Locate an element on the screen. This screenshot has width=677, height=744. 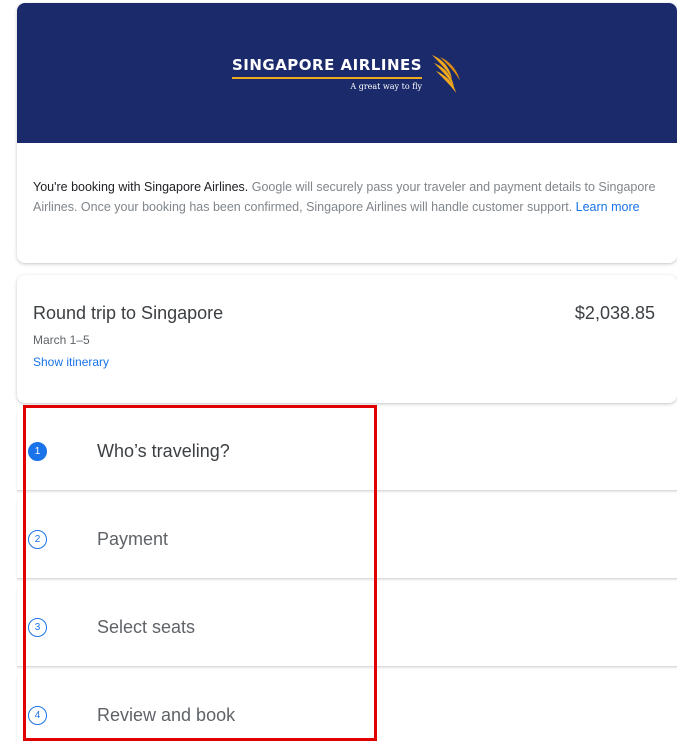
step-label: Who’s traveling? is located at coordinates (163, 451).